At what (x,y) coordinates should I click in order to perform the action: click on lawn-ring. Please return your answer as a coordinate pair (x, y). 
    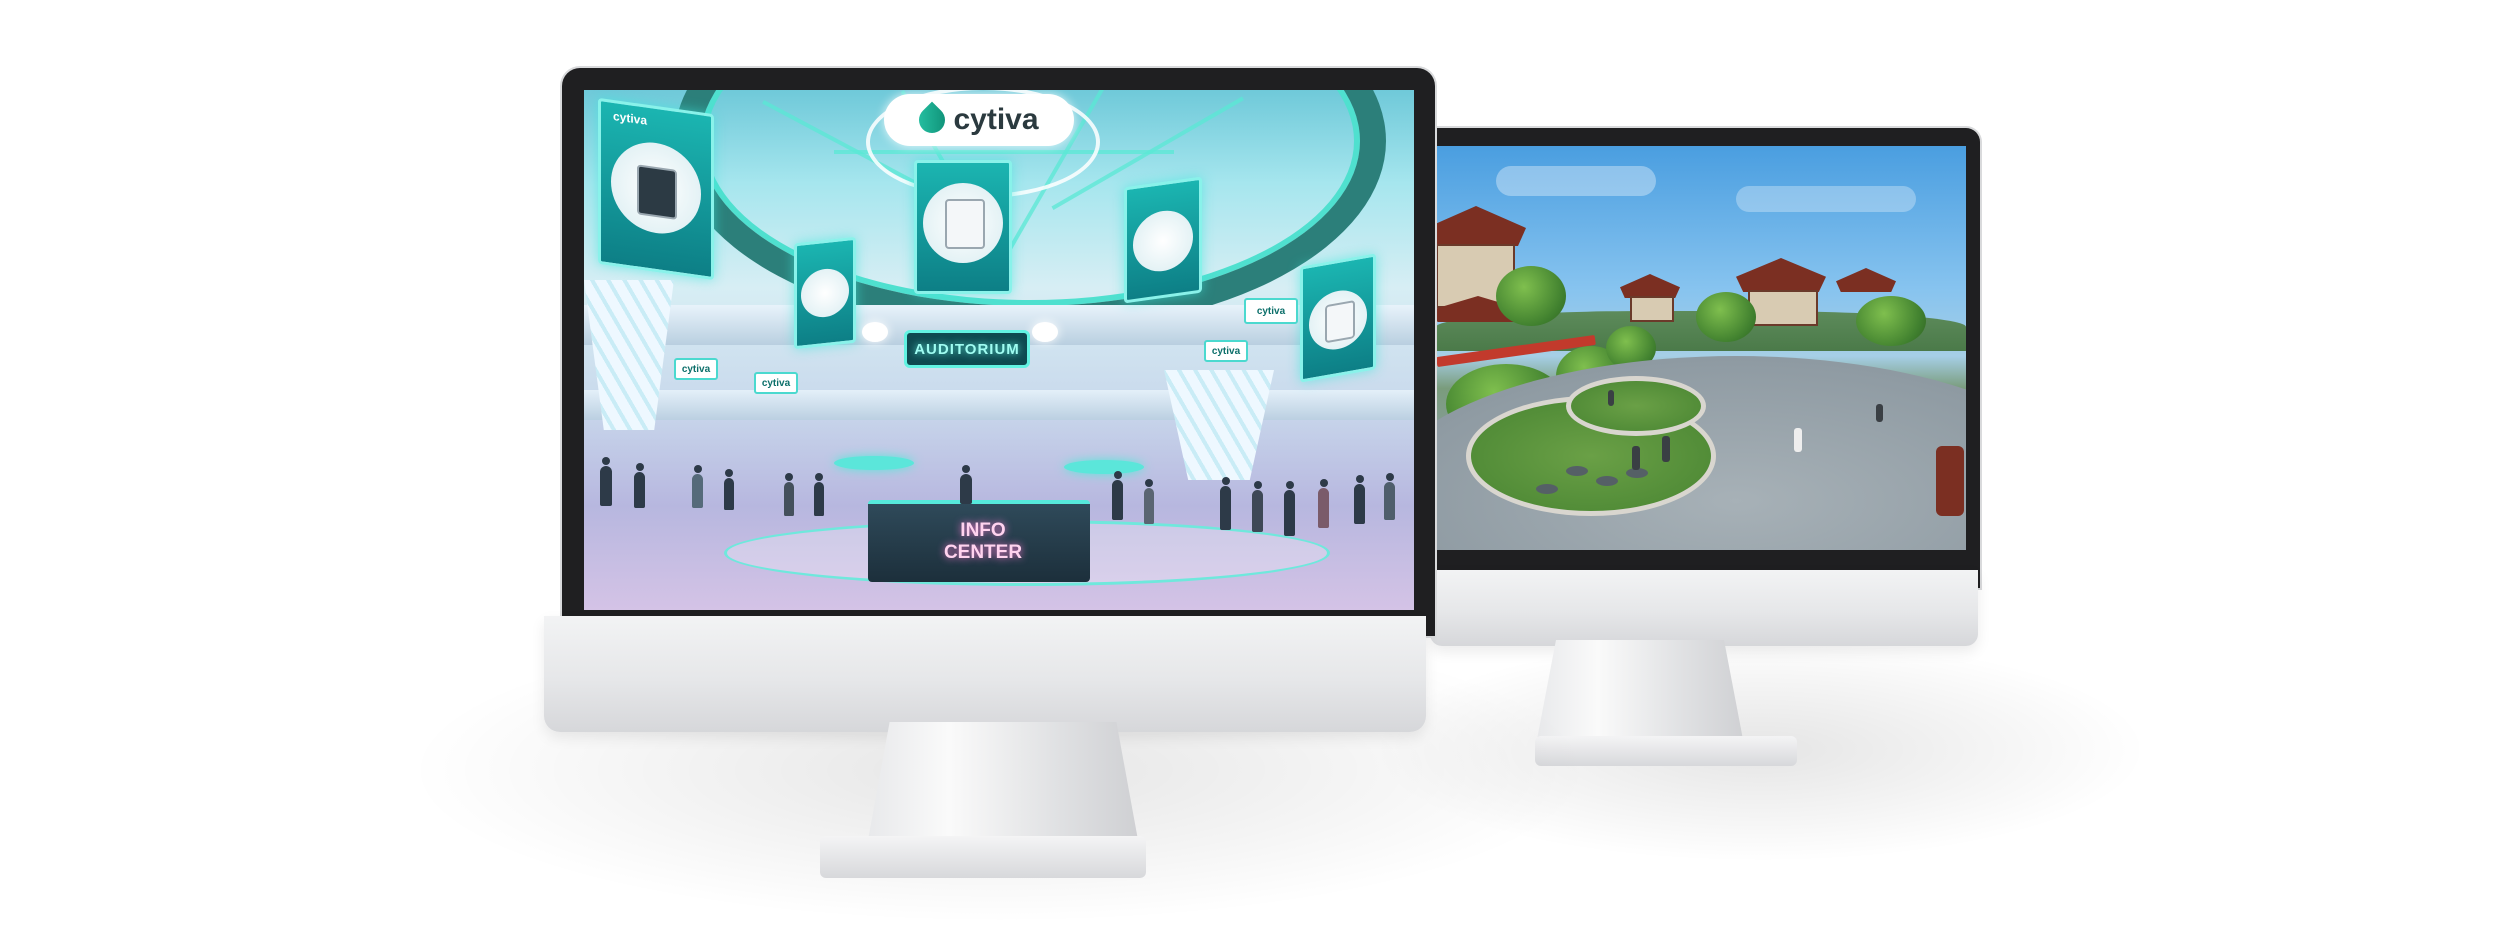
    Looking at the image, I should click on (1636, 406).